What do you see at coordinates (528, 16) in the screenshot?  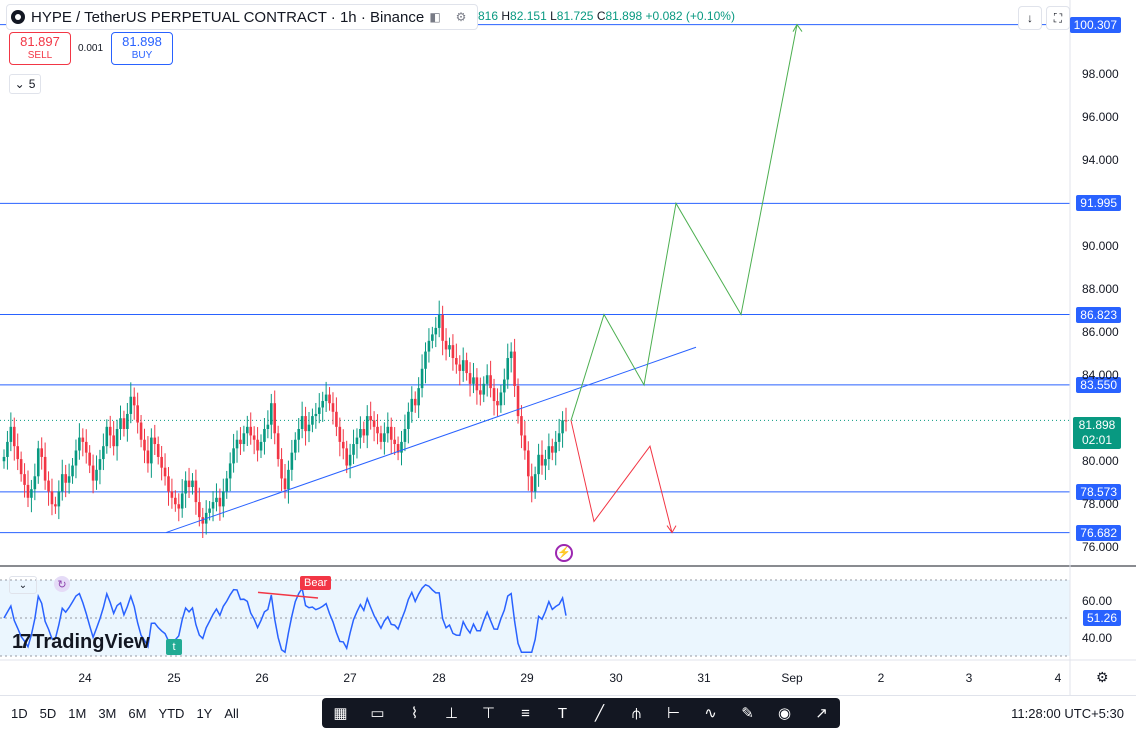 I see `ohlc-high: 82.151` at bounding box center [528, 16].